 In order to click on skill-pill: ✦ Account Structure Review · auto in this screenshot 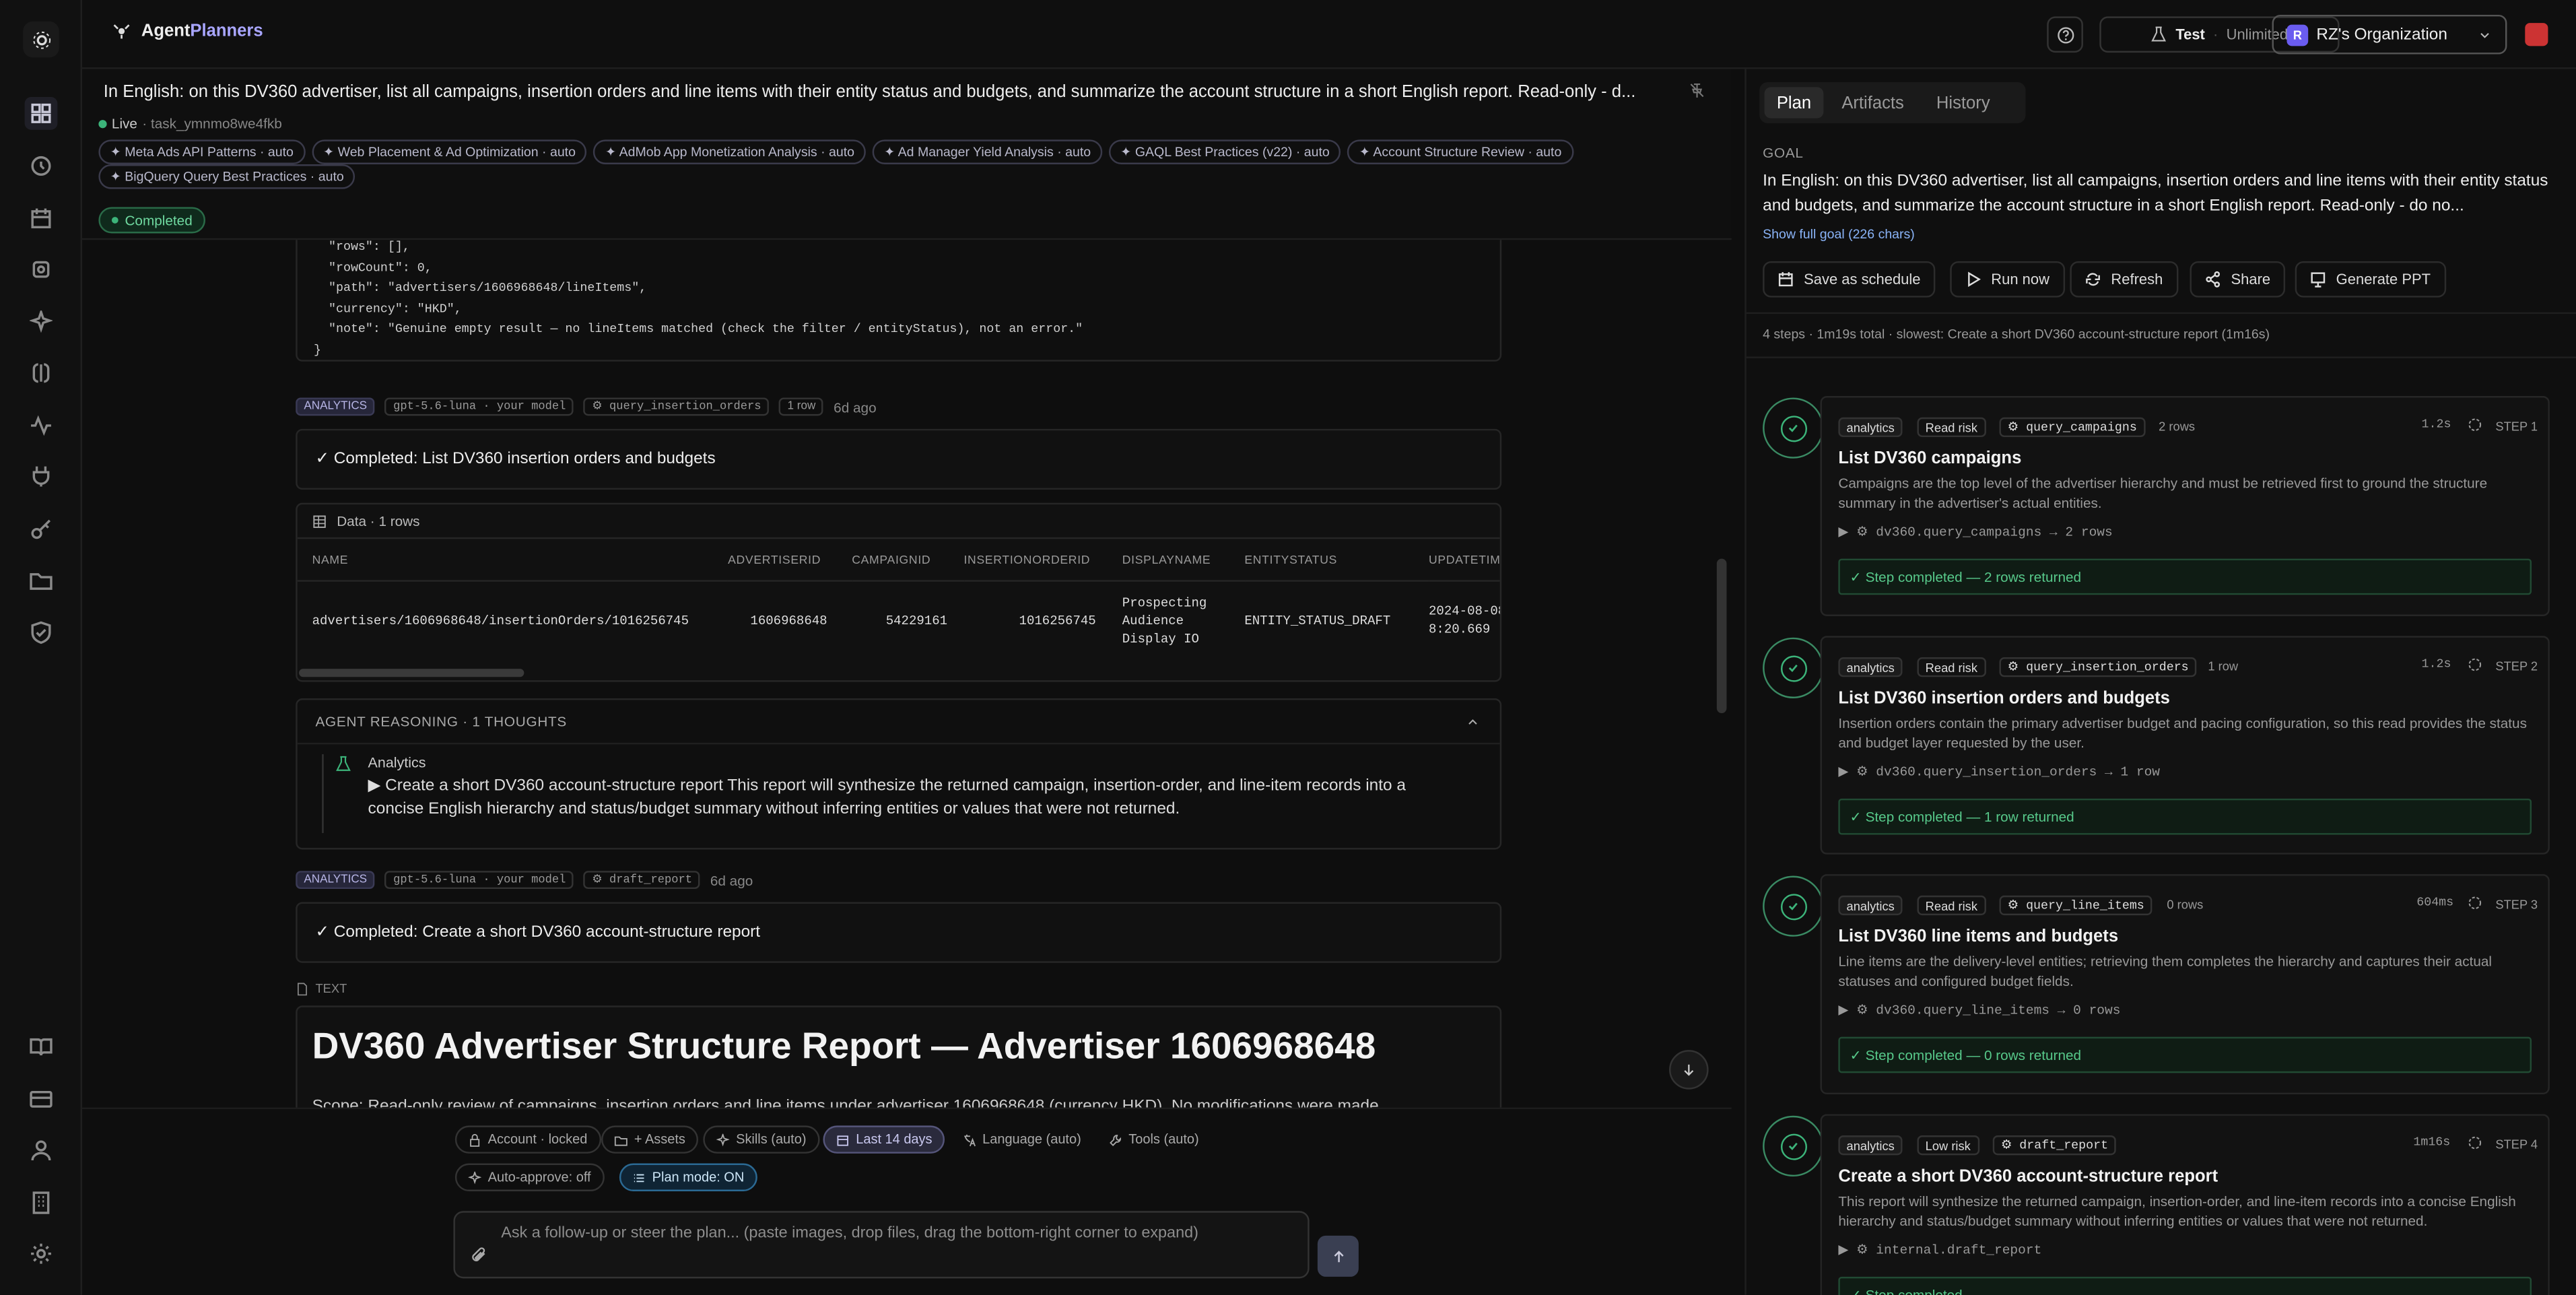, I will do `click(1460, 151)`.